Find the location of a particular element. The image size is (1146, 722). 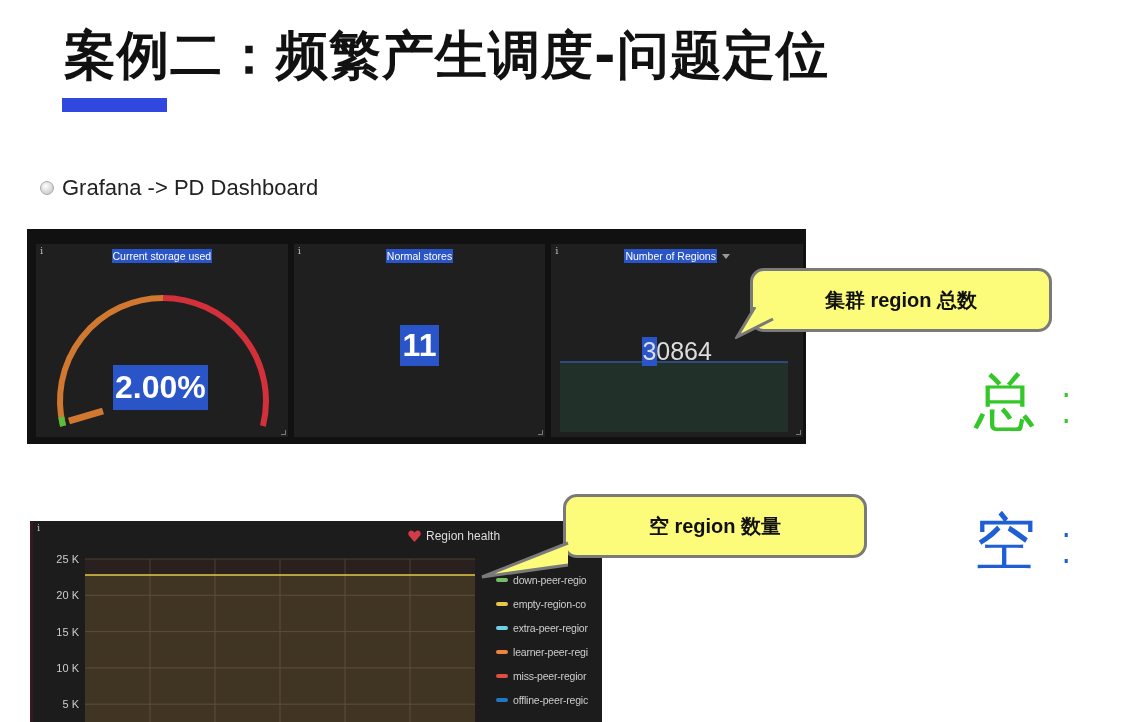

gauge-value: 2.00% is located at coordinates (160, 387).